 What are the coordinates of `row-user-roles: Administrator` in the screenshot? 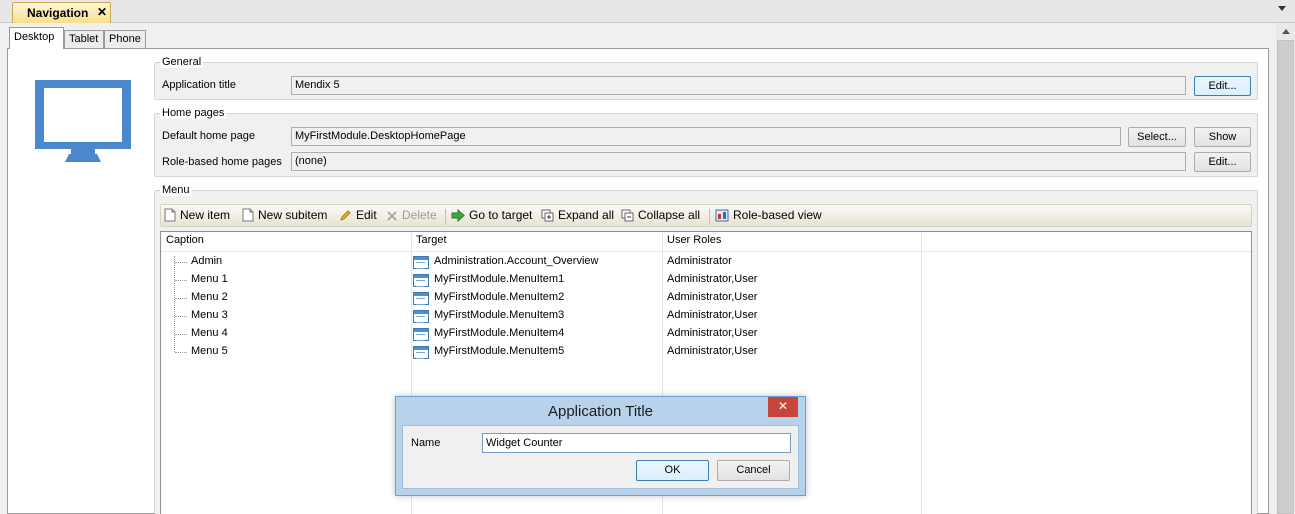 It's located at (699, 261).